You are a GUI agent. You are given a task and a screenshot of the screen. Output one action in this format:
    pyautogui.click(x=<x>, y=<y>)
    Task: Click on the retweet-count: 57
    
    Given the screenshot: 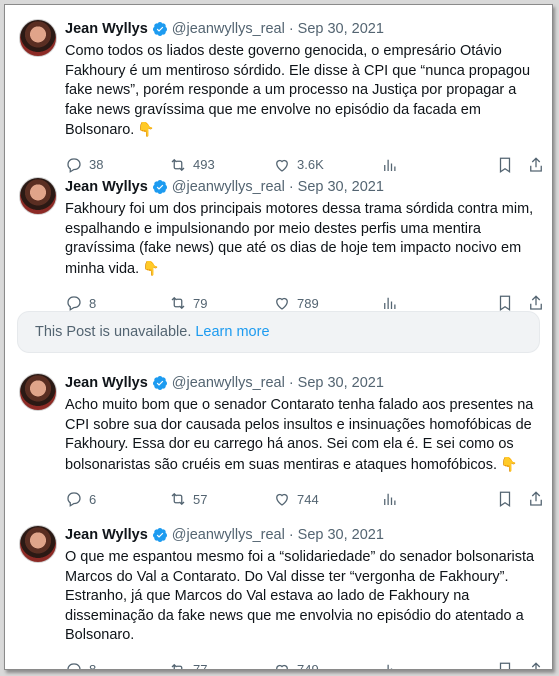 What is the action you would take?
    pyautogui.click(x=200, y=499)
    